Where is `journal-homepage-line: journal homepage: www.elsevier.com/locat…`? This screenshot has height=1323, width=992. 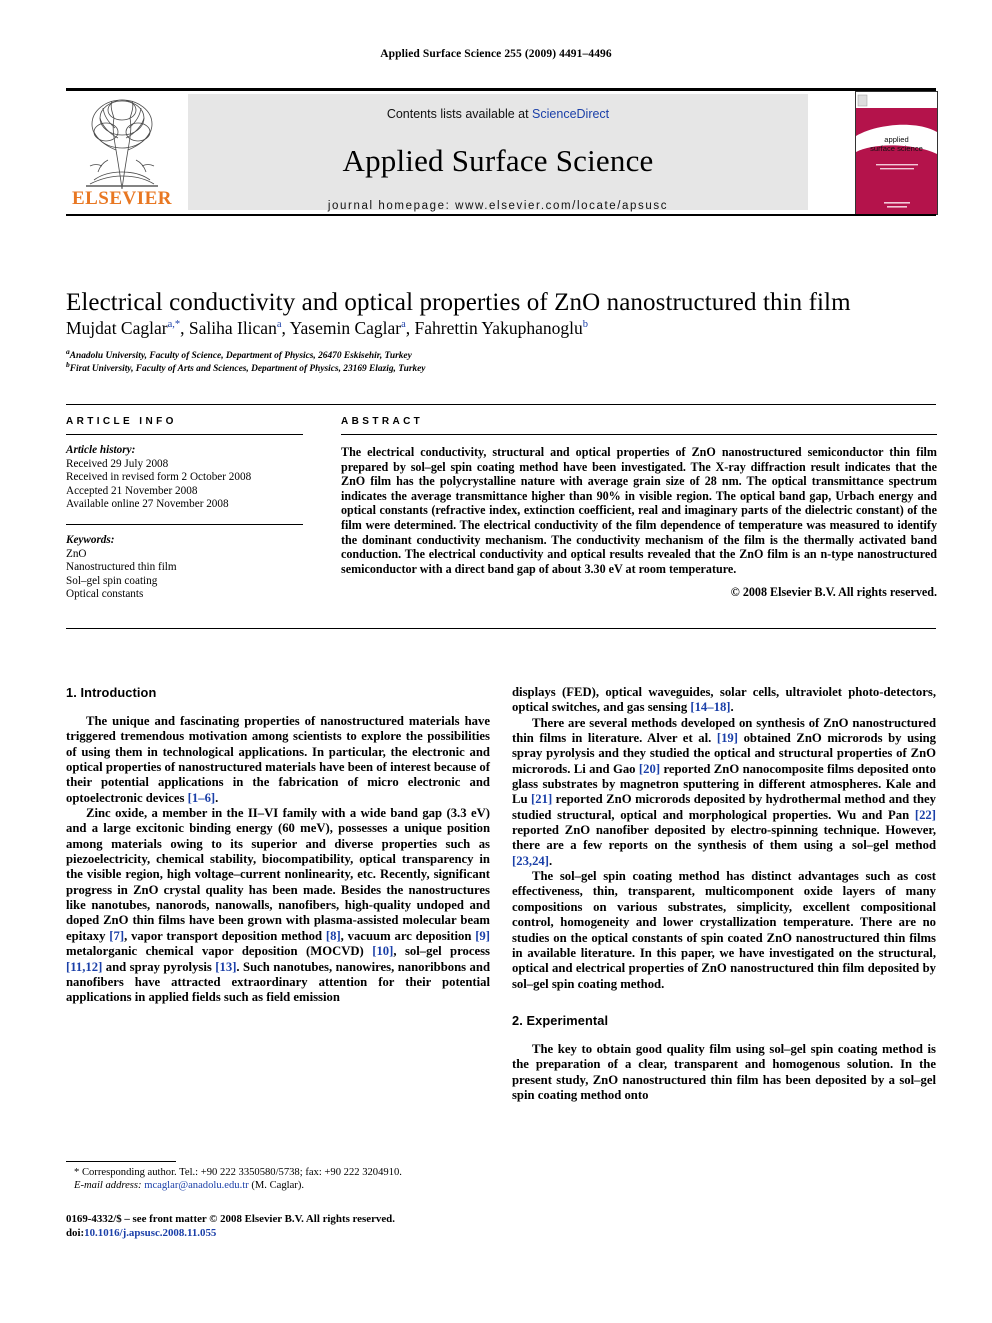 journal-homepage-line: journal homepage: www.elsevier.com/locat… is located at coordinates (498, 206).